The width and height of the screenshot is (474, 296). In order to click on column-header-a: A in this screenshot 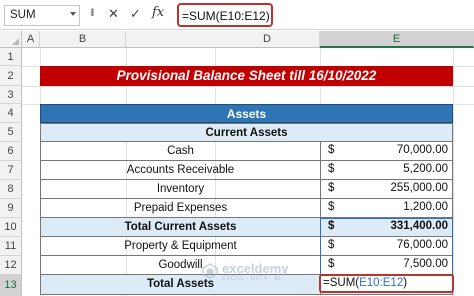, I will do `click(31, 39)`.